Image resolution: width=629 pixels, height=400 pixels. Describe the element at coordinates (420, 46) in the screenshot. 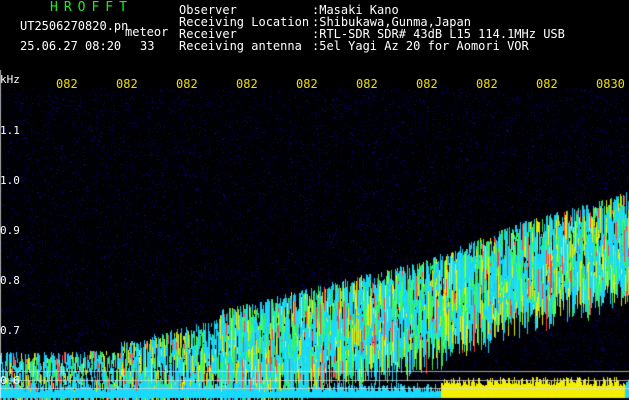

I see `antenna-value: :5el Yagi Az 20 for Aomori VOR` at that location.